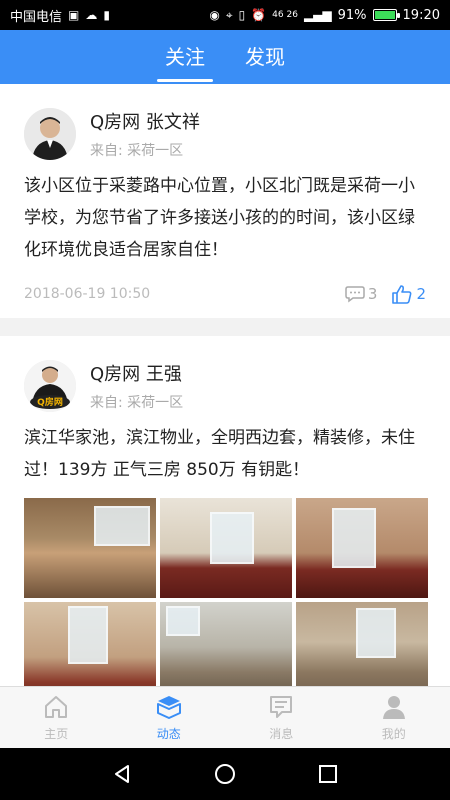 The height and width of the screenshot is (800, 450). What do you see at coordinates (421, 15) in the screenshot?
I see `clock: 19:20` at bounding box center [421, 15].